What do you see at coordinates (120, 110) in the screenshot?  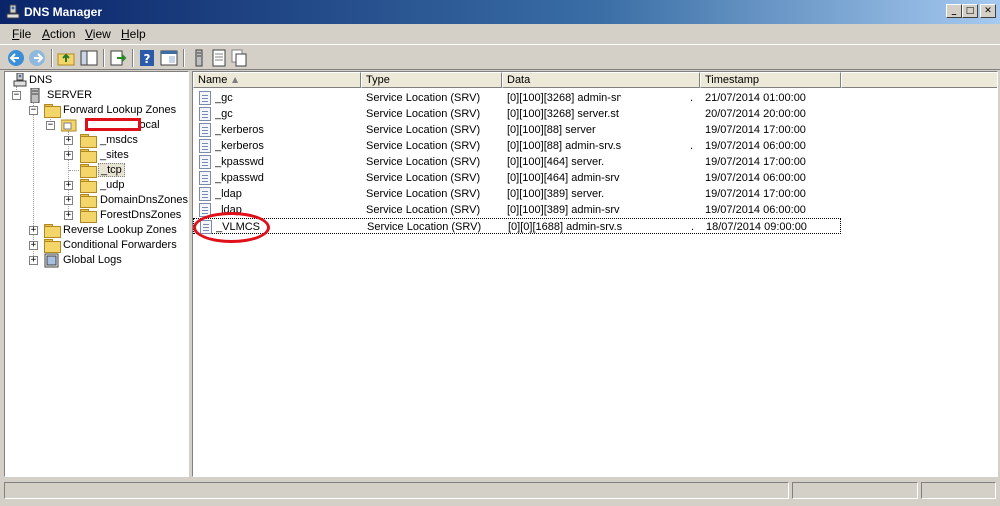 I see `tree-item-forward-lookup-zones-label: Forward Lookup Zones` at bounding box center [120, 110].